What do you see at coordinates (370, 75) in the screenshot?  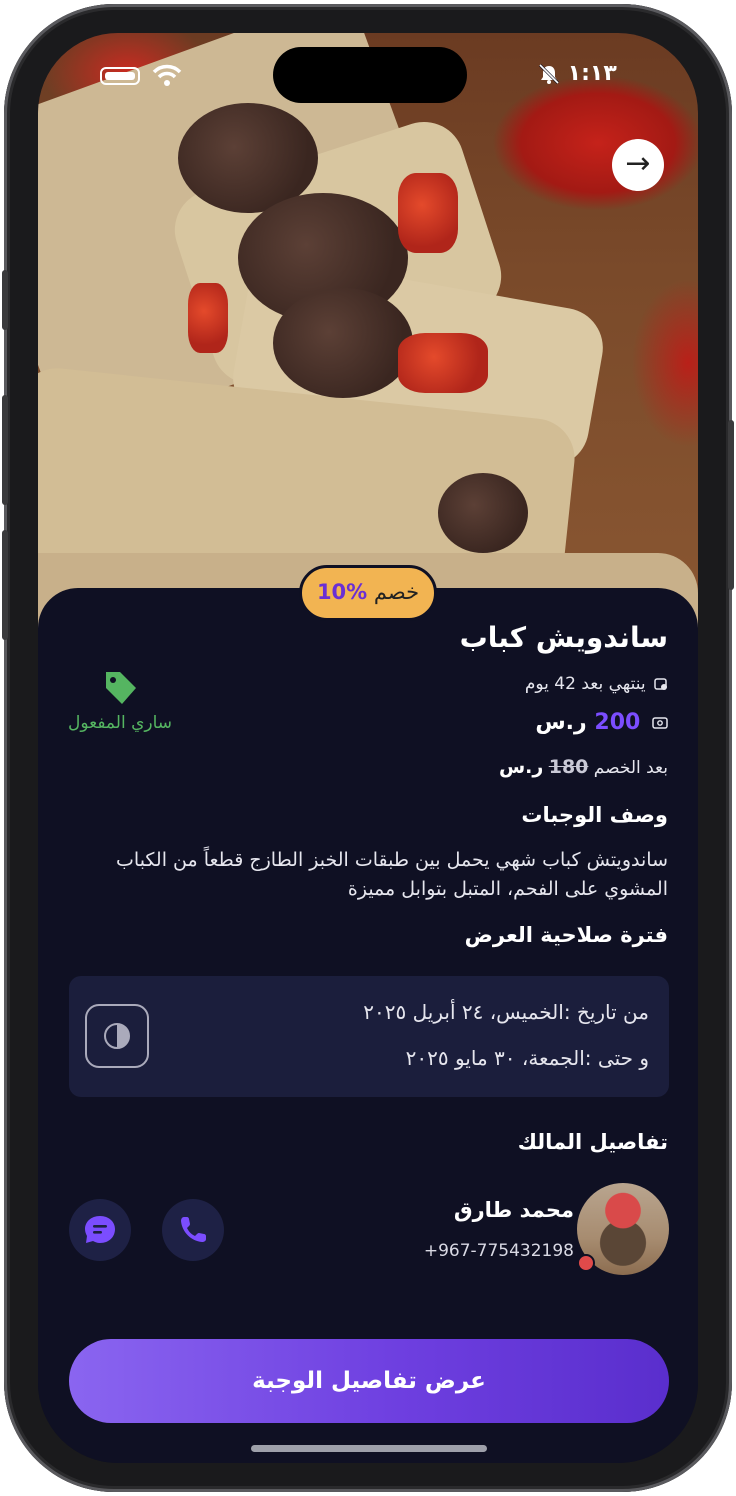 I see `dynamic-island` at bounding box center [370, 75].